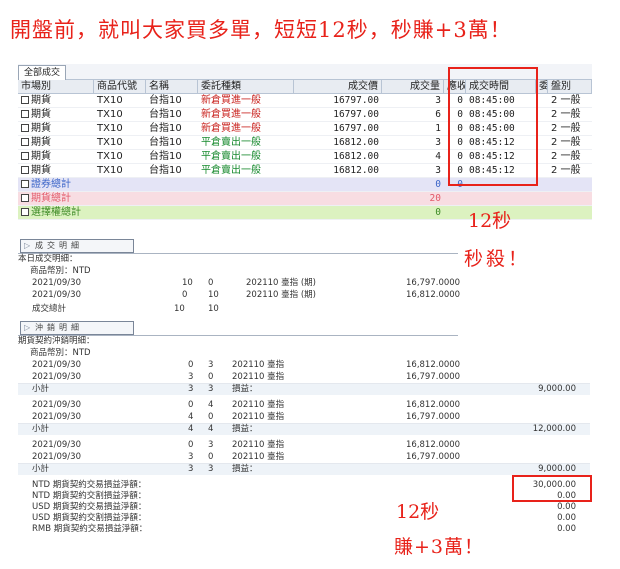  What do you see at coordinates (246, 86) in the screenshot?
I see `col-header-order-type: 委託種類` at bounding box center [246, 86].